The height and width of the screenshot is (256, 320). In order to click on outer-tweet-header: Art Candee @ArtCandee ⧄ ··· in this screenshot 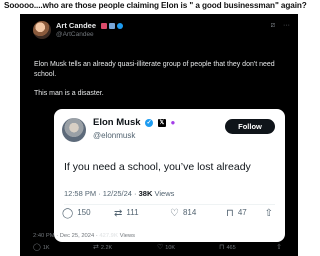, I will do `click(159, 32)`.